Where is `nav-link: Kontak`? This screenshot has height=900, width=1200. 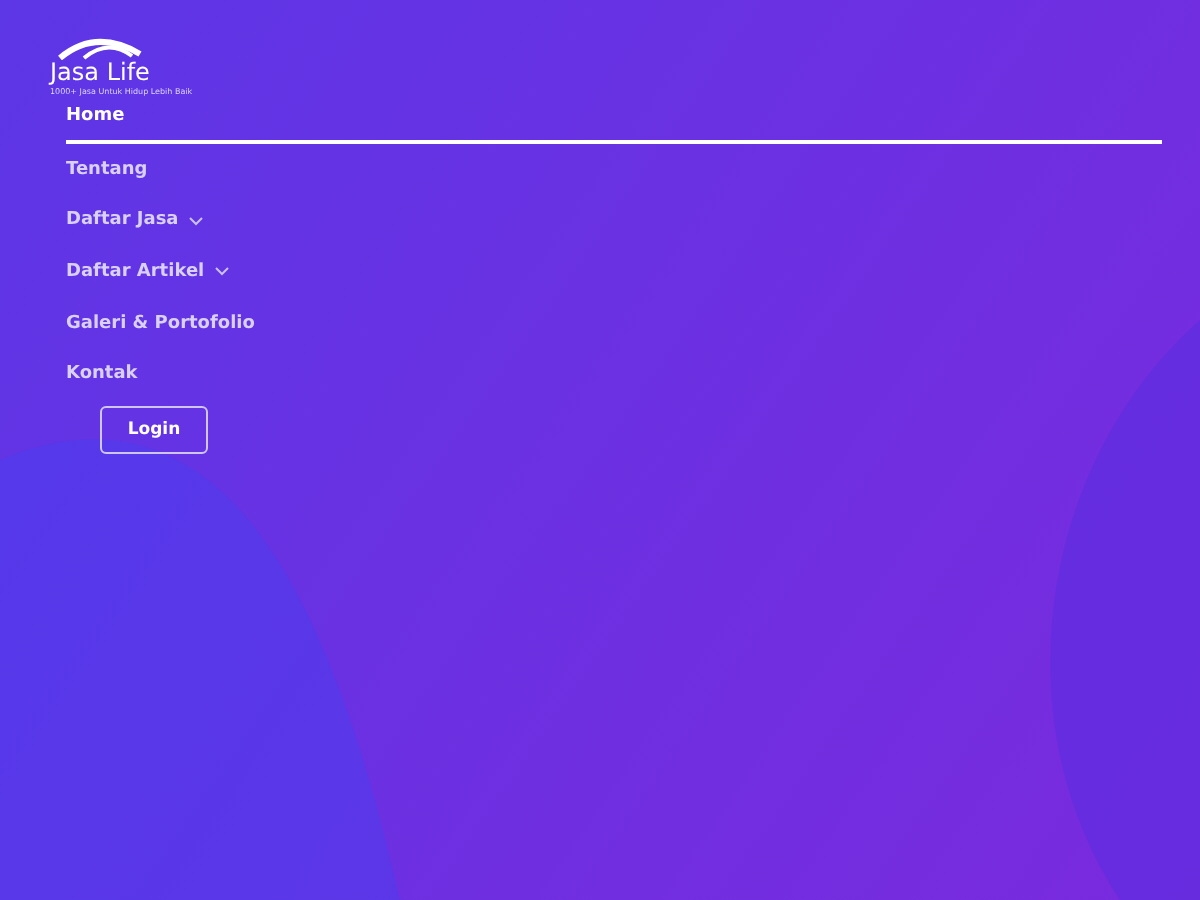
nav-link: Kontak is located at coordinates (614, 374).